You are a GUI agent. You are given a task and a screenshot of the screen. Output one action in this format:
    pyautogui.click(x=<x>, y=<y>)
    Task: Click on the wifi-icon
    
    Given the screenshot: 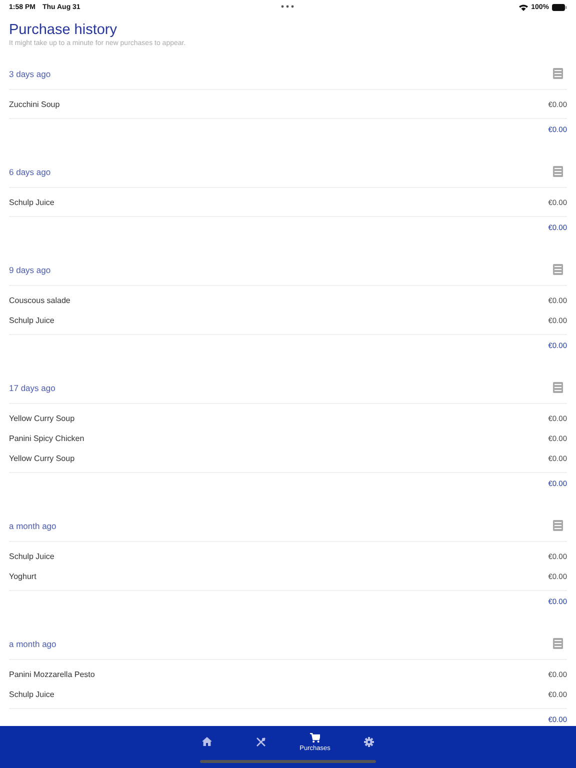 What is the action you would take?
    pyautogui.click(x=523, y=7)
    